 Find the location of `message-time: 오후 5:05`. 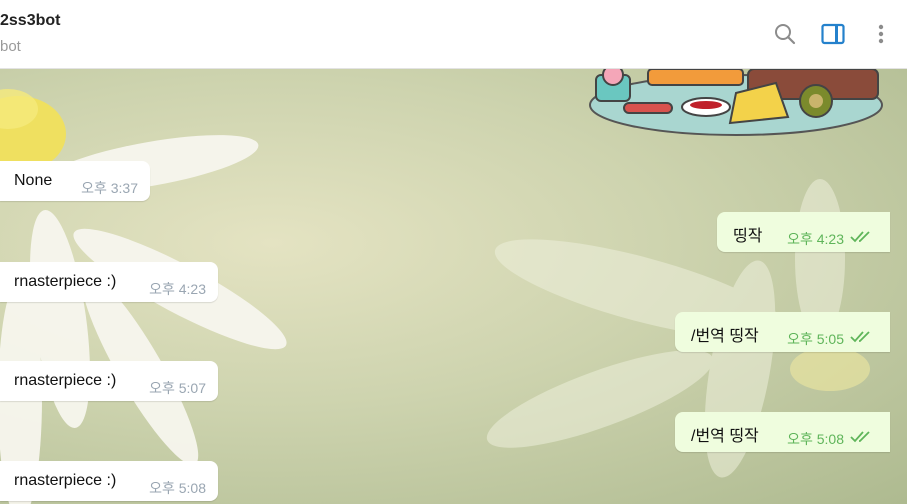

message-time: 오후 5:05 is located at coordinates (815, 339).